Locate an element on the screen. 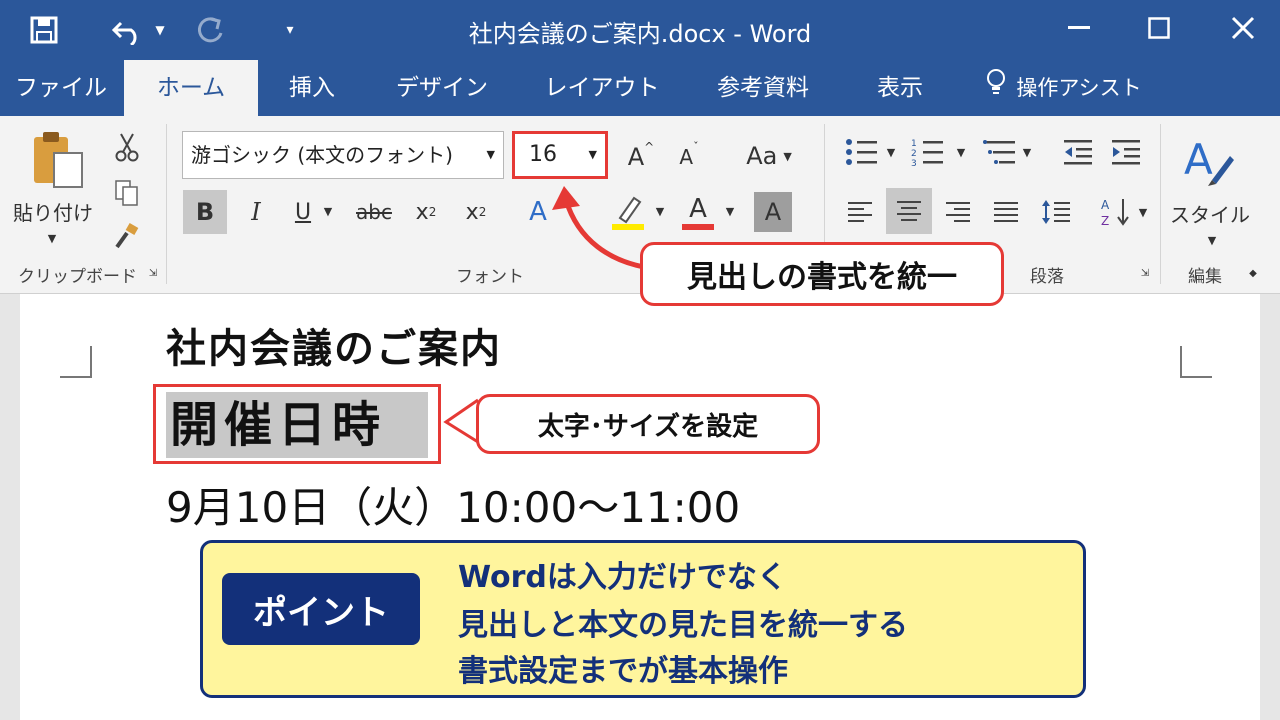  point-line-3: 書式設定までが基本操作 is located at coordinates (623, 671).